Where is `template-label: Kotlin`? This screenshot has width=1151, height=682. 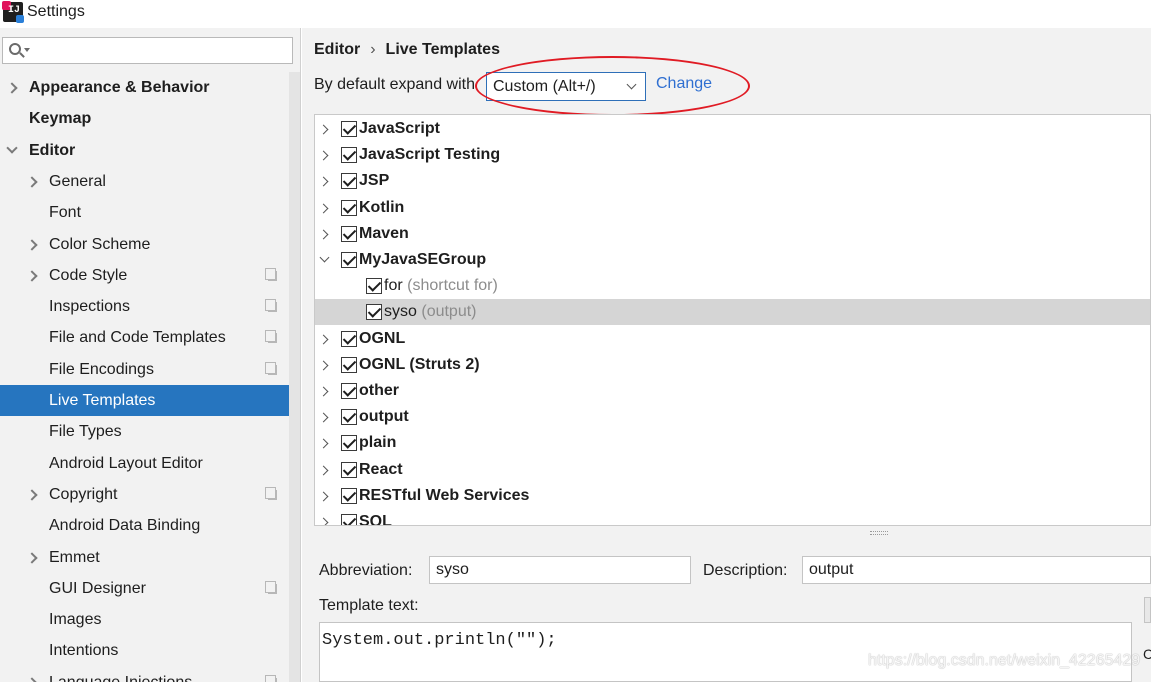 template-label: Kotlin is located at coordinates (381, 208).